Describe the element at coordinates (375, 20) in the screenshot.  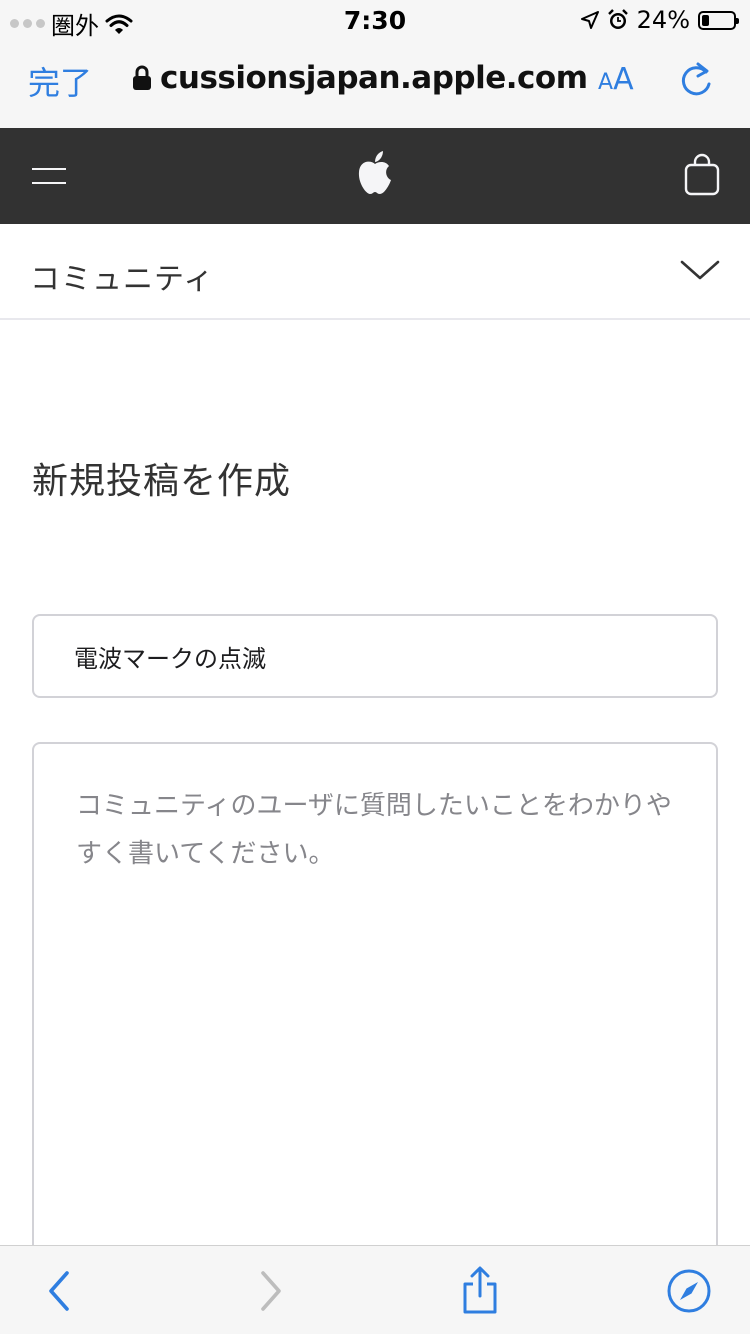
I see `status-bar: 圏外 7:30 24%` at that location.